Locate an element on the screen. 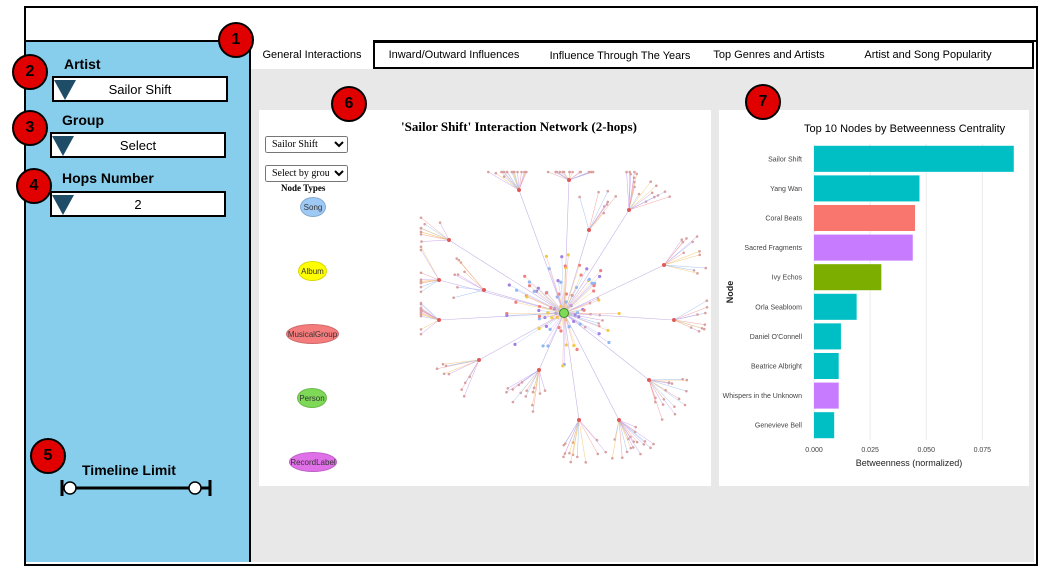 The image size is (1042, 572). tab-label: Top Genres and Artists is located at coordinates (769, 55).